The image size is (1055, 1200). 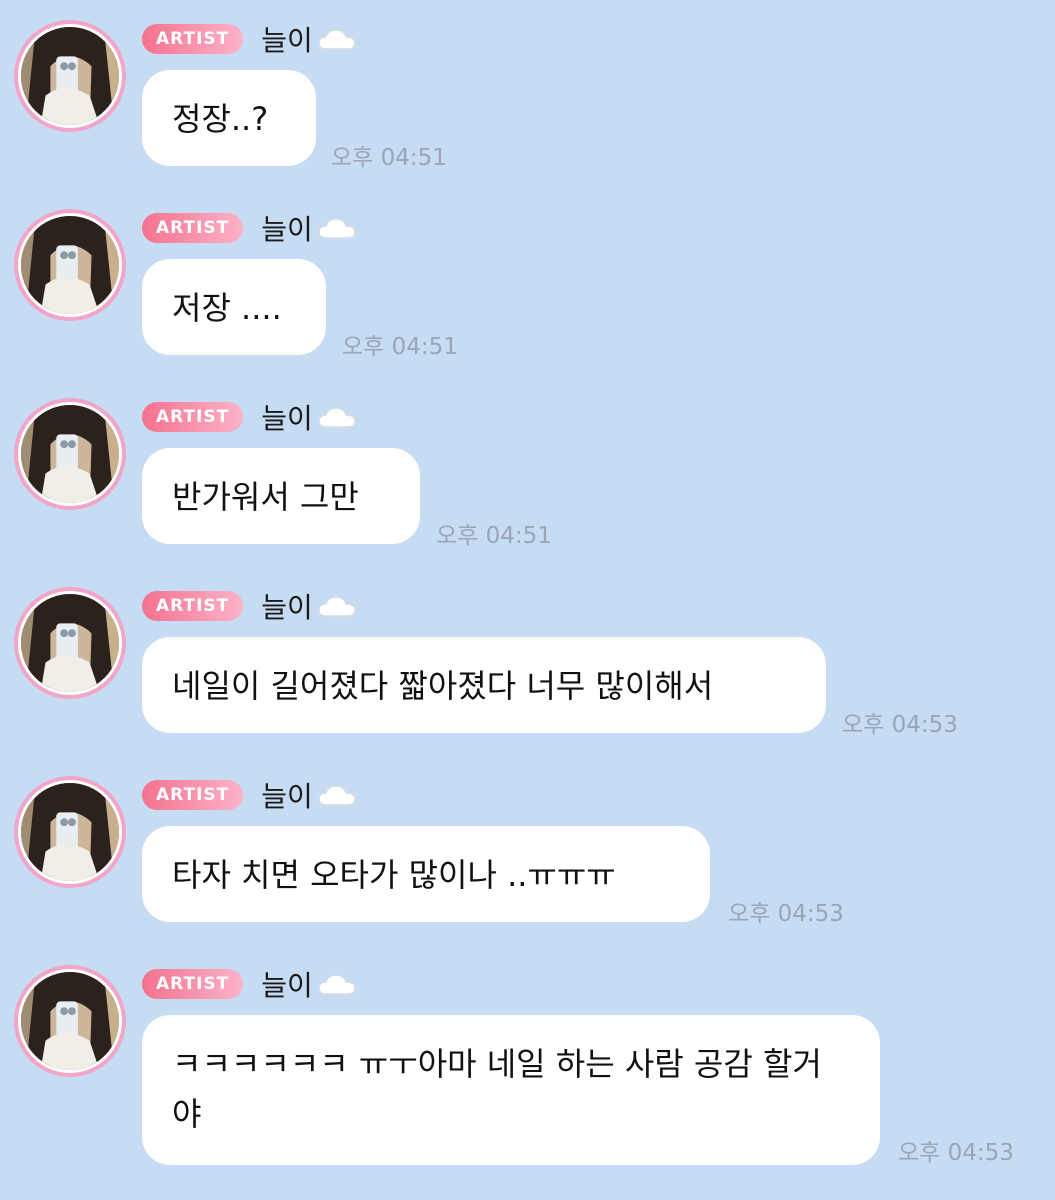 I want to click on message-item: ARTIST 늘이 타자 치면 오타가 많이나 ..ㅠㅠㅠ 오후 04:53, so click(x=527, y=851).